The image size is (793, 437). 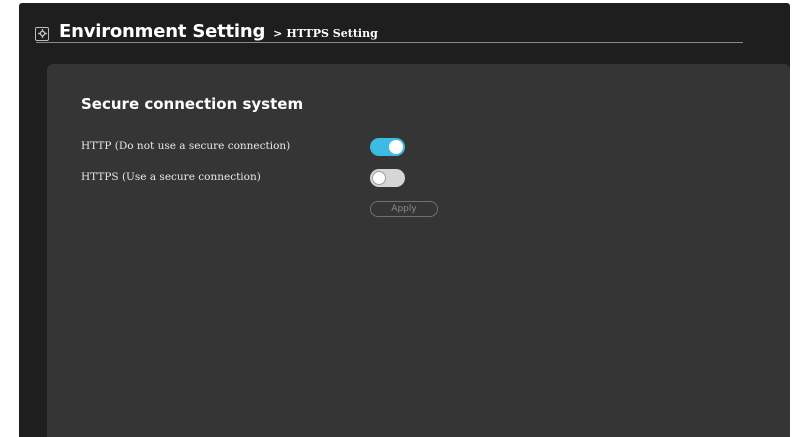 I want to click on page-title: Environment Setting, so click(x=162, y=31).